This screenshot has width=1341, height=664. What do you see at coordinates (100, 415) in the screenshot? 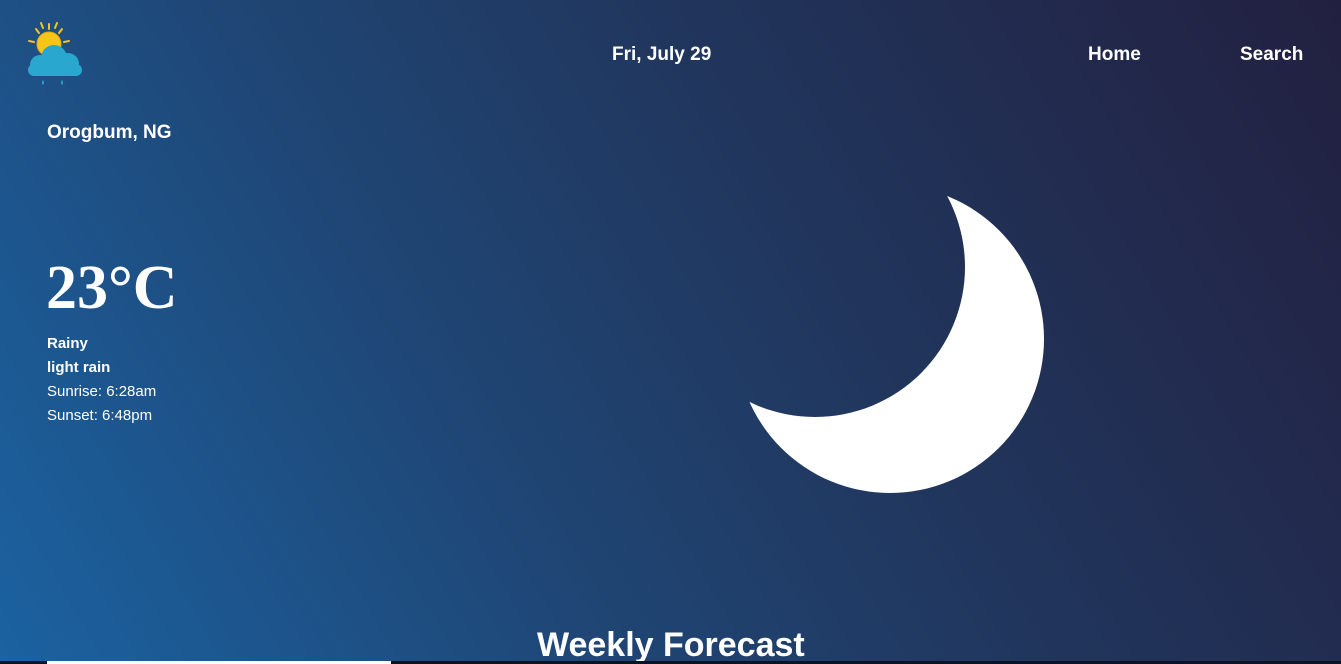
I see `sunset-label: Sunset: 6:48pm` at bounding box center [100, 415].